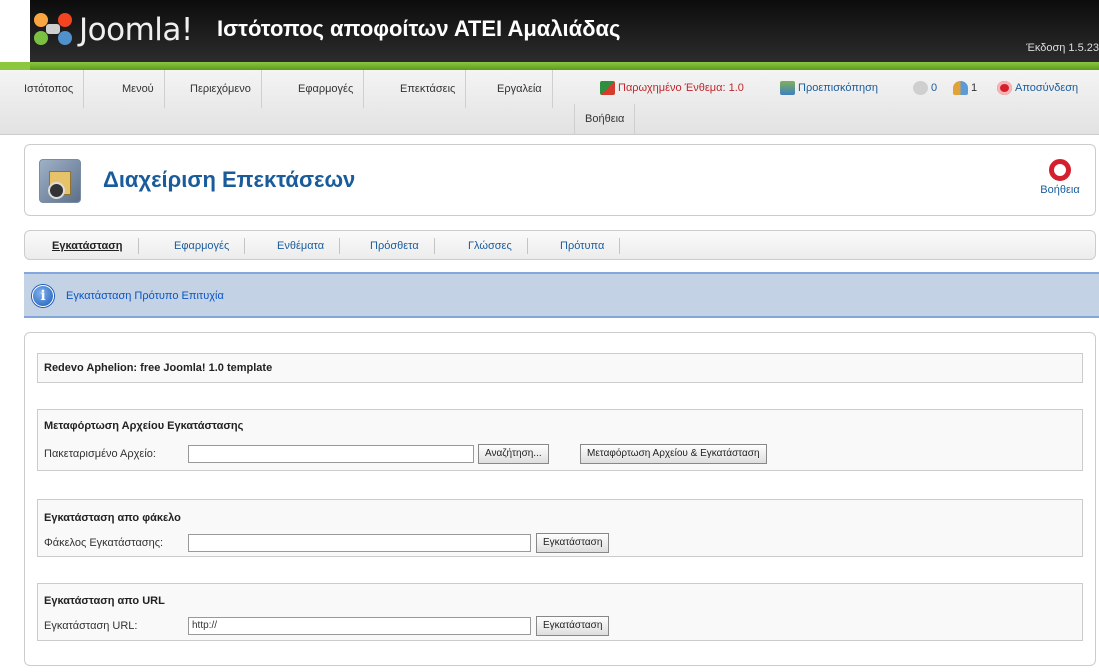  Describe the element at coordinates (1060, 170) in the screenshot. I see `help-lifebuoy-icon` at that location.